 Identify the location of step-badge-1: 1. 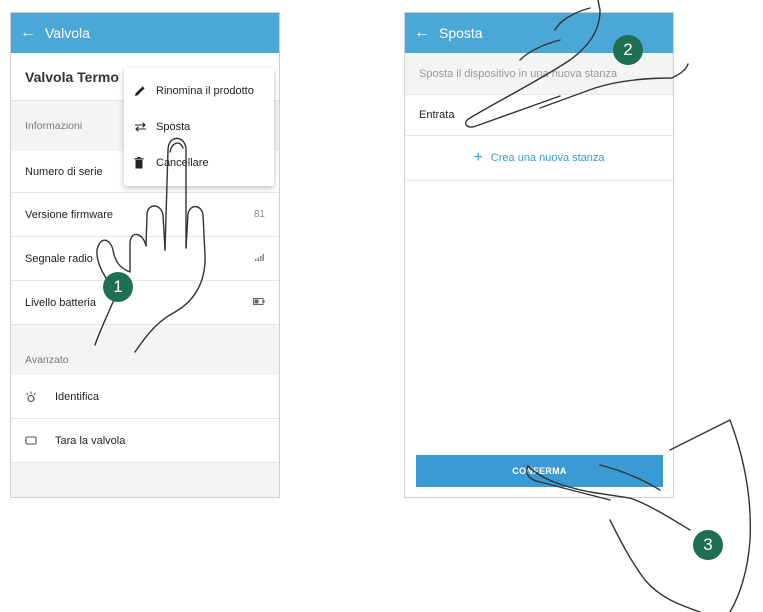
(118, 287).